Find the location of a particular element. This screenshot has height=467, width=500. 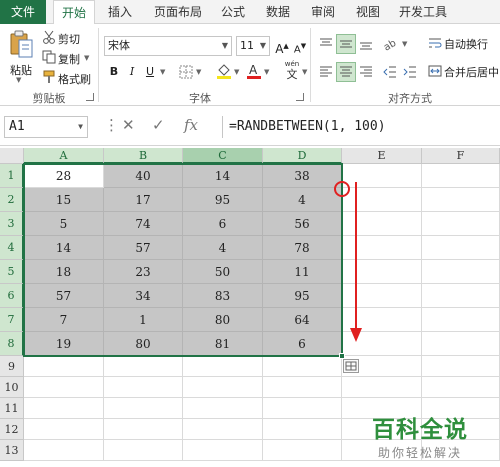

cell-a10 is located at coordinates (64, 387).